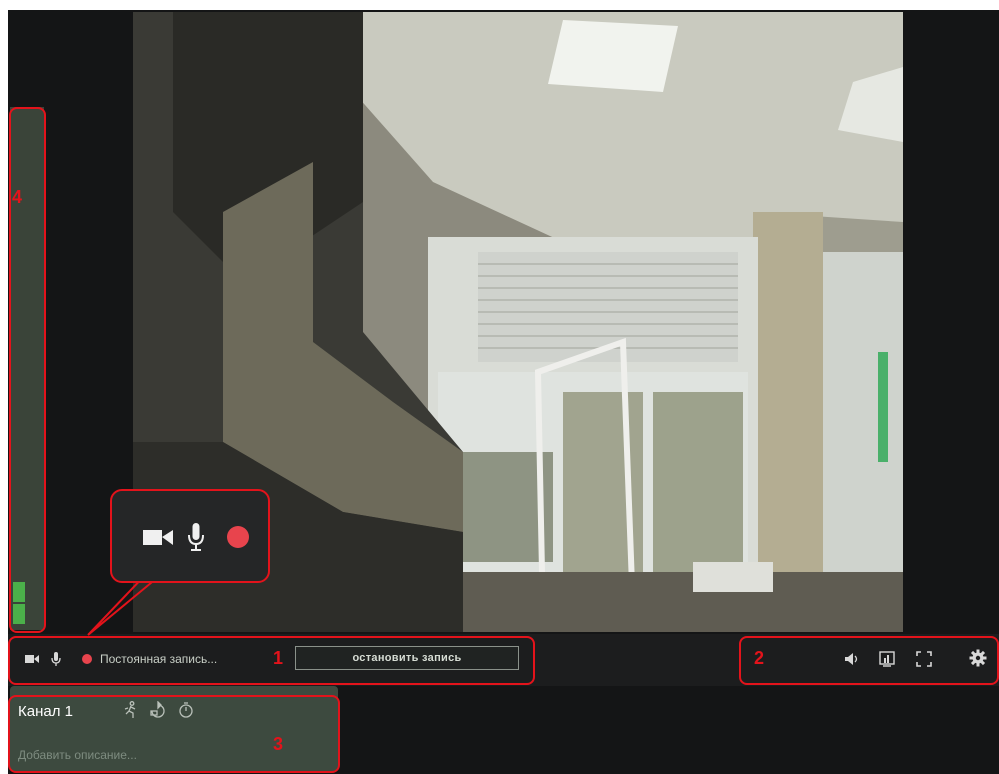 The image size is (999, 774). Describe the element at coordinates (278, 658) in the screenshot. I see `annotation-number-1: 1` at that location.